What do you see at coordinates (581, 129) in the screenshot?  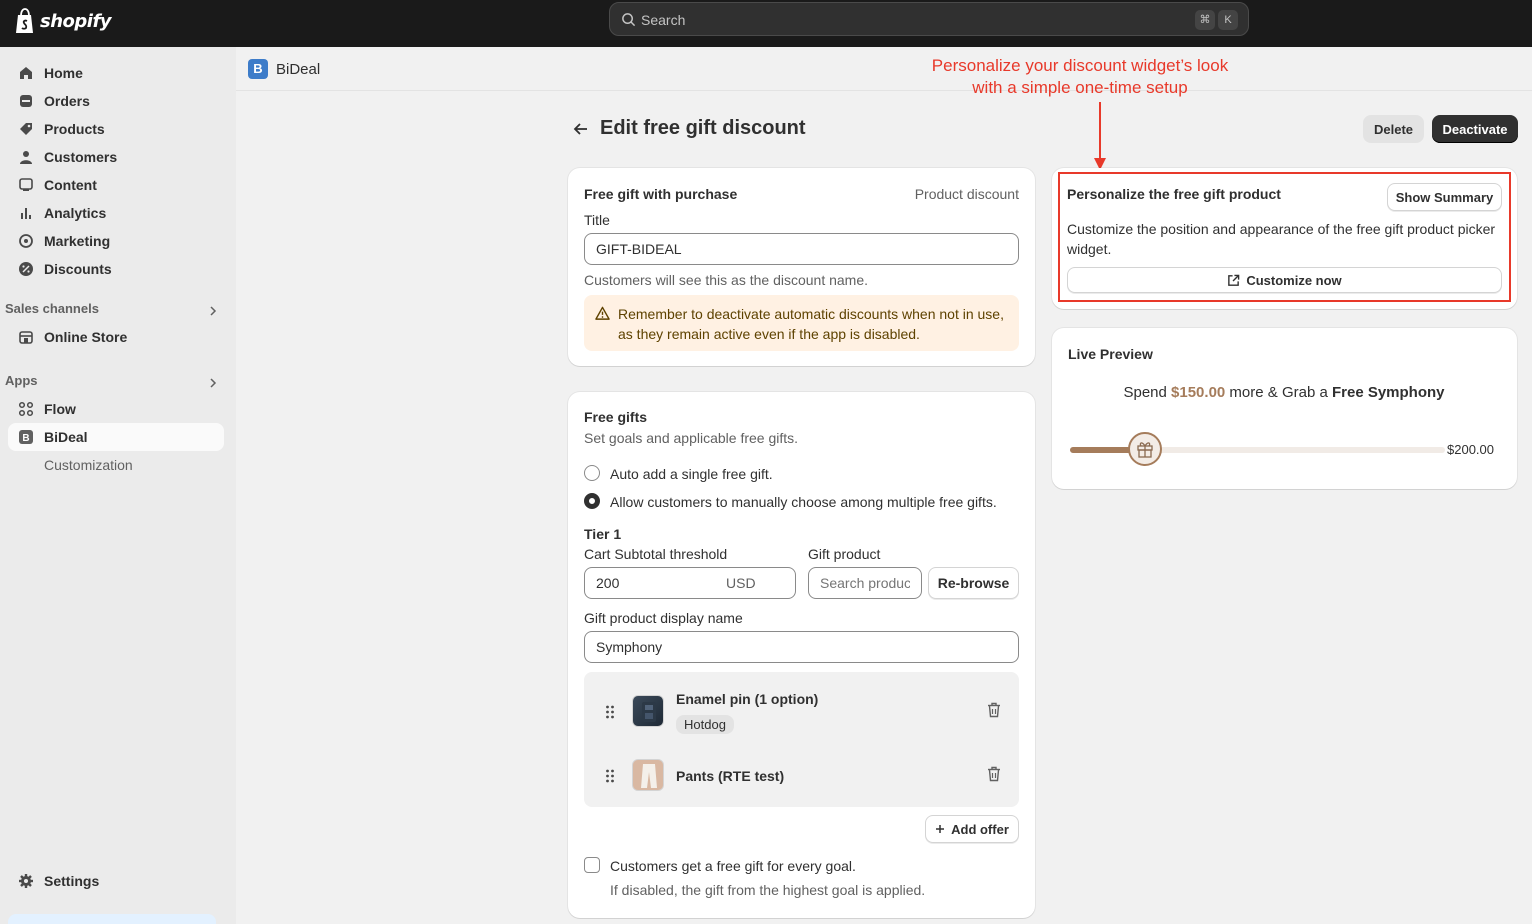 I see `back-arrow-icon` at bounding box center [581, 129].